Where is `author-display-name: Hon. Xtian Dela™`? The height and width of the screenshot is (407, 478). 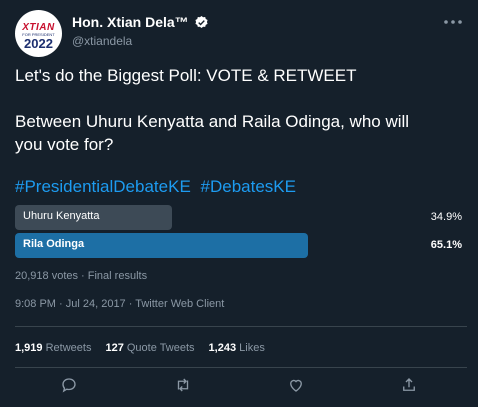
author-display-name: Hon. Xtian Dela™ is located at coordinates (130, 22).